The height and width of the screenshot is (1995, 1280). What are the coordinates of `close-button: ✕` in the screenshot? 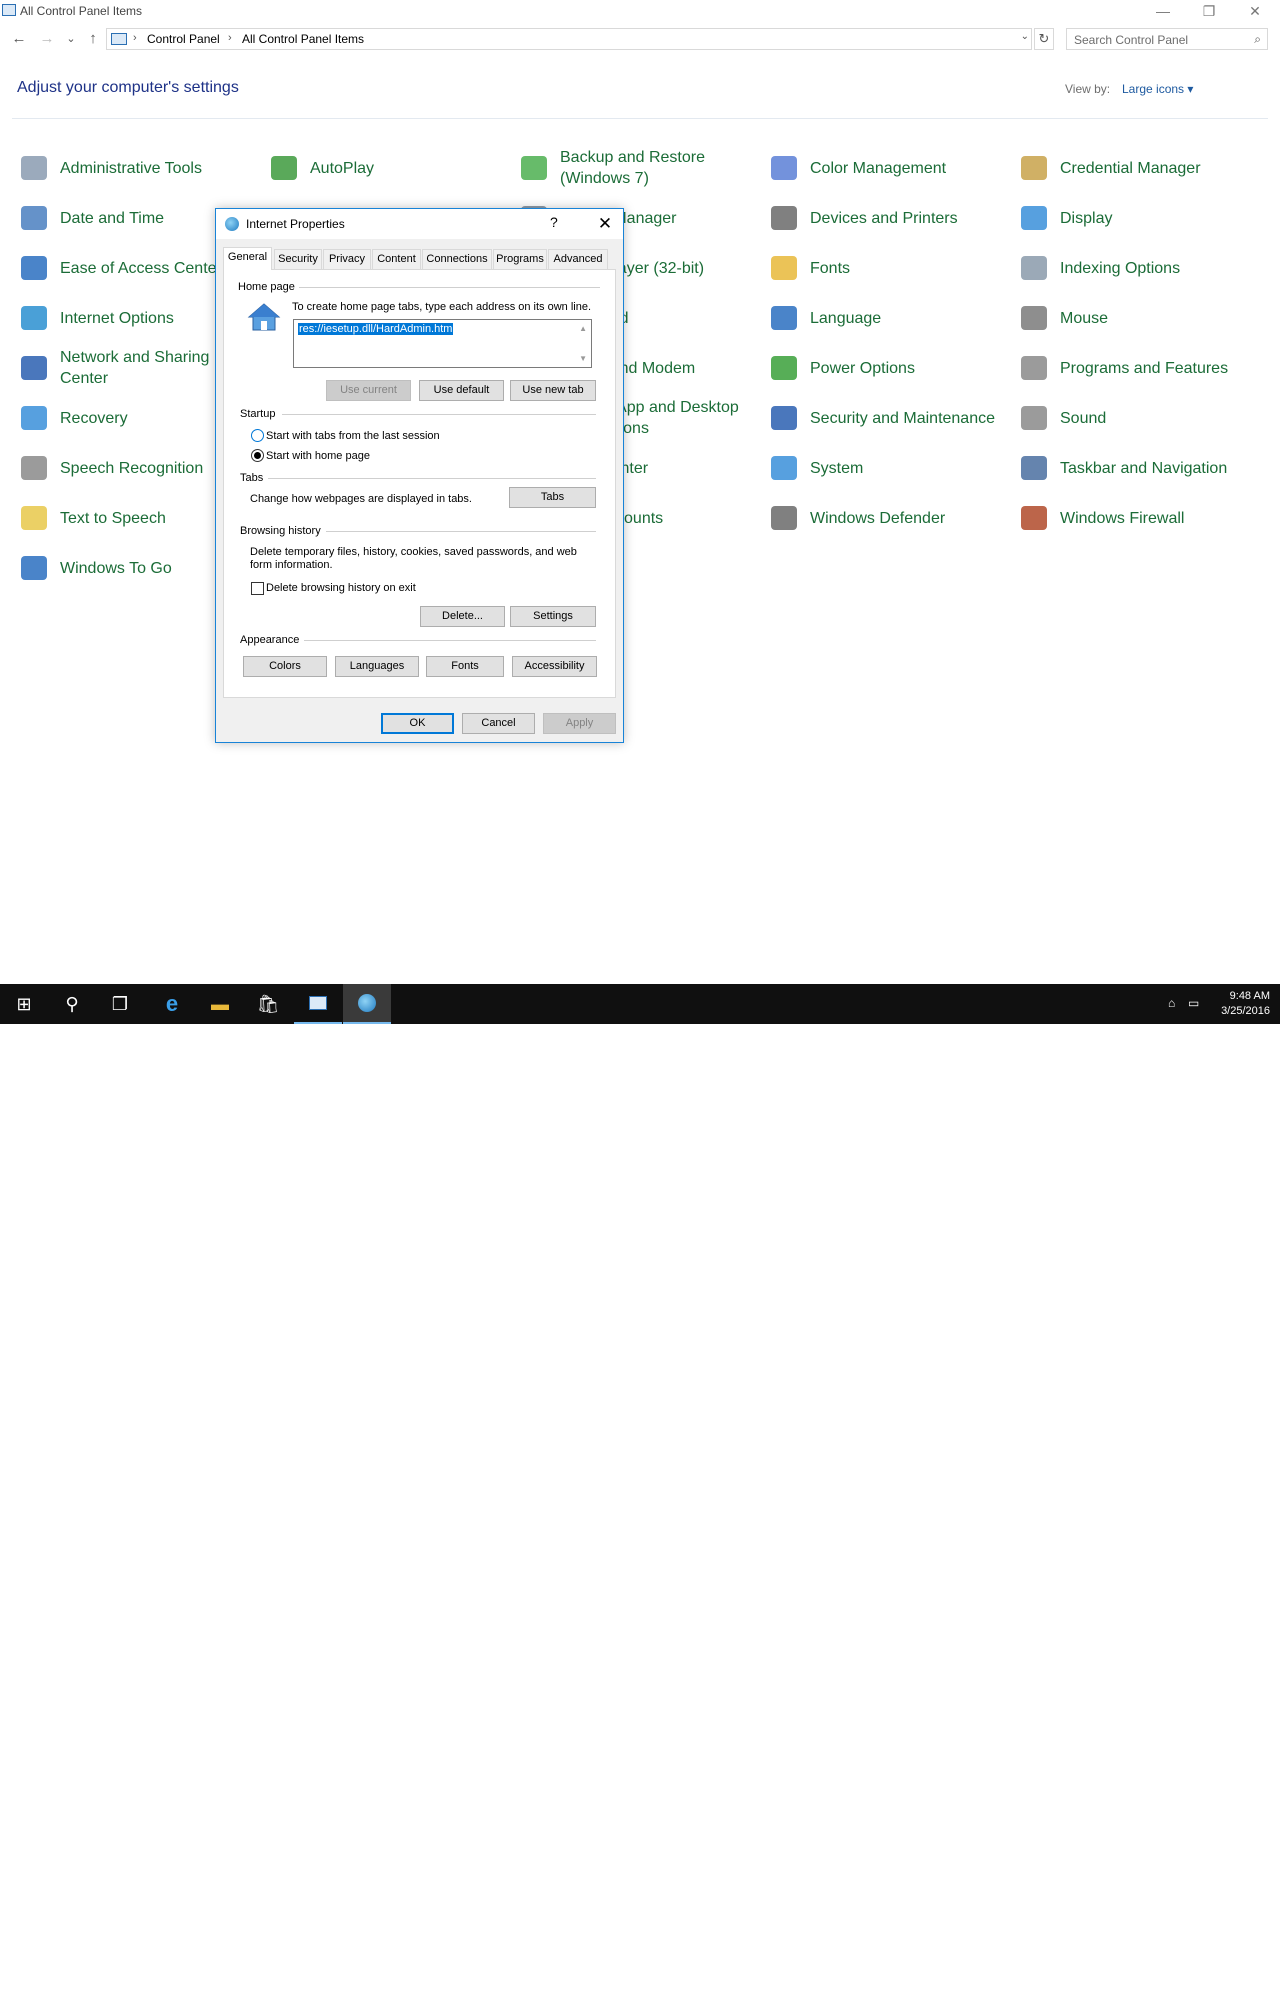 It's located at (1255, 12).